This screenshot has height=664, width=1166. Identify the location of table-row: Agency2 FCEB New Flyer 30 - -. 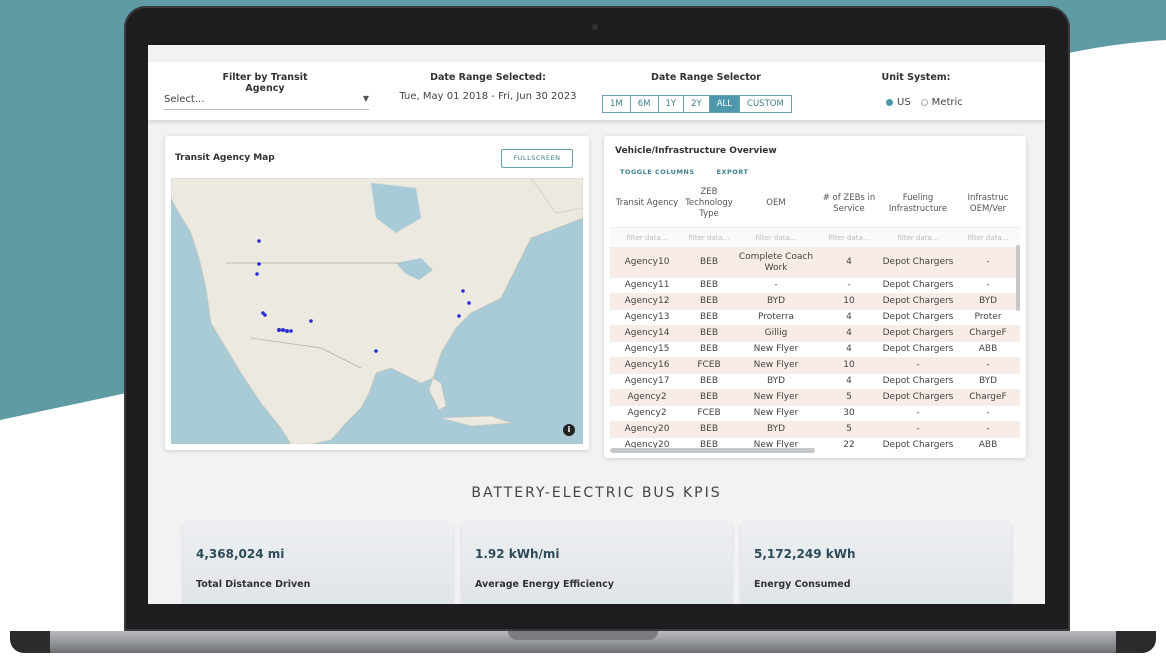
(815, 414).